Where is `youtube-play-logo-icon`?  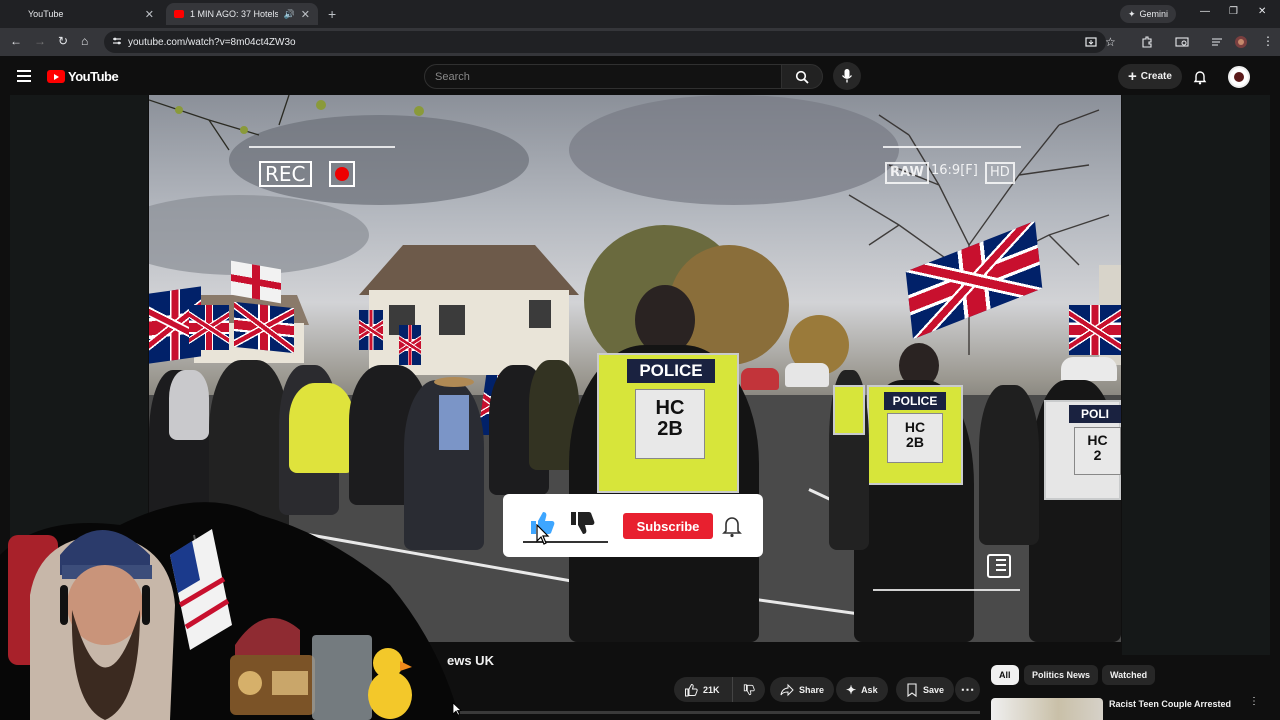
youtube-play-logo-icon is located at coordinates (56, 76).